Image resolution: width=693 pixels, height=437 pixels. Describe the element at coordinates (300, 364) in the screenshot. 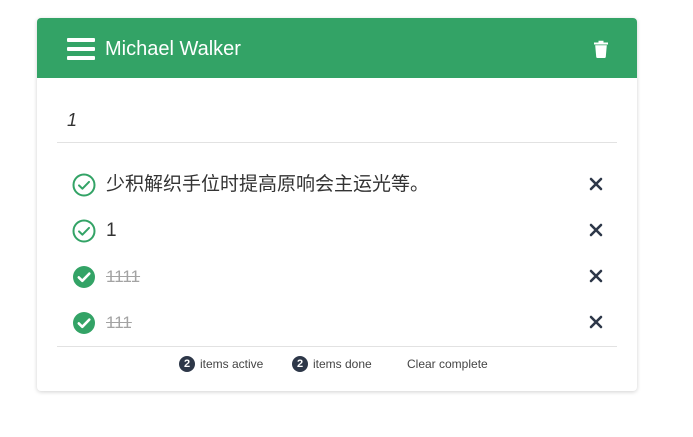

I see `done-count-badge: 2` at that location.